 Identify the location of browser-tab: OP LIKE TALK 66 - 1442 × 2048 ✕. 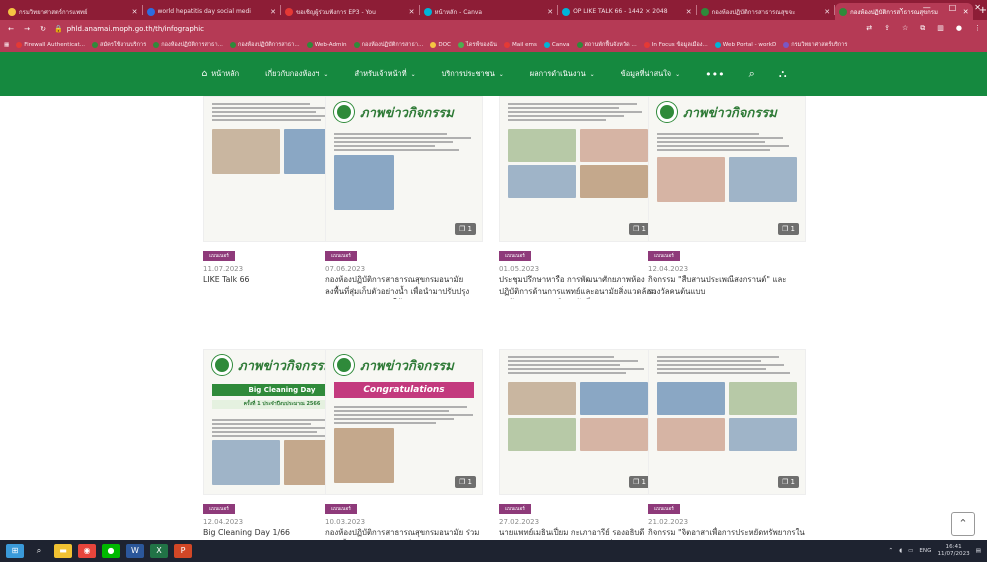
(627, 11).